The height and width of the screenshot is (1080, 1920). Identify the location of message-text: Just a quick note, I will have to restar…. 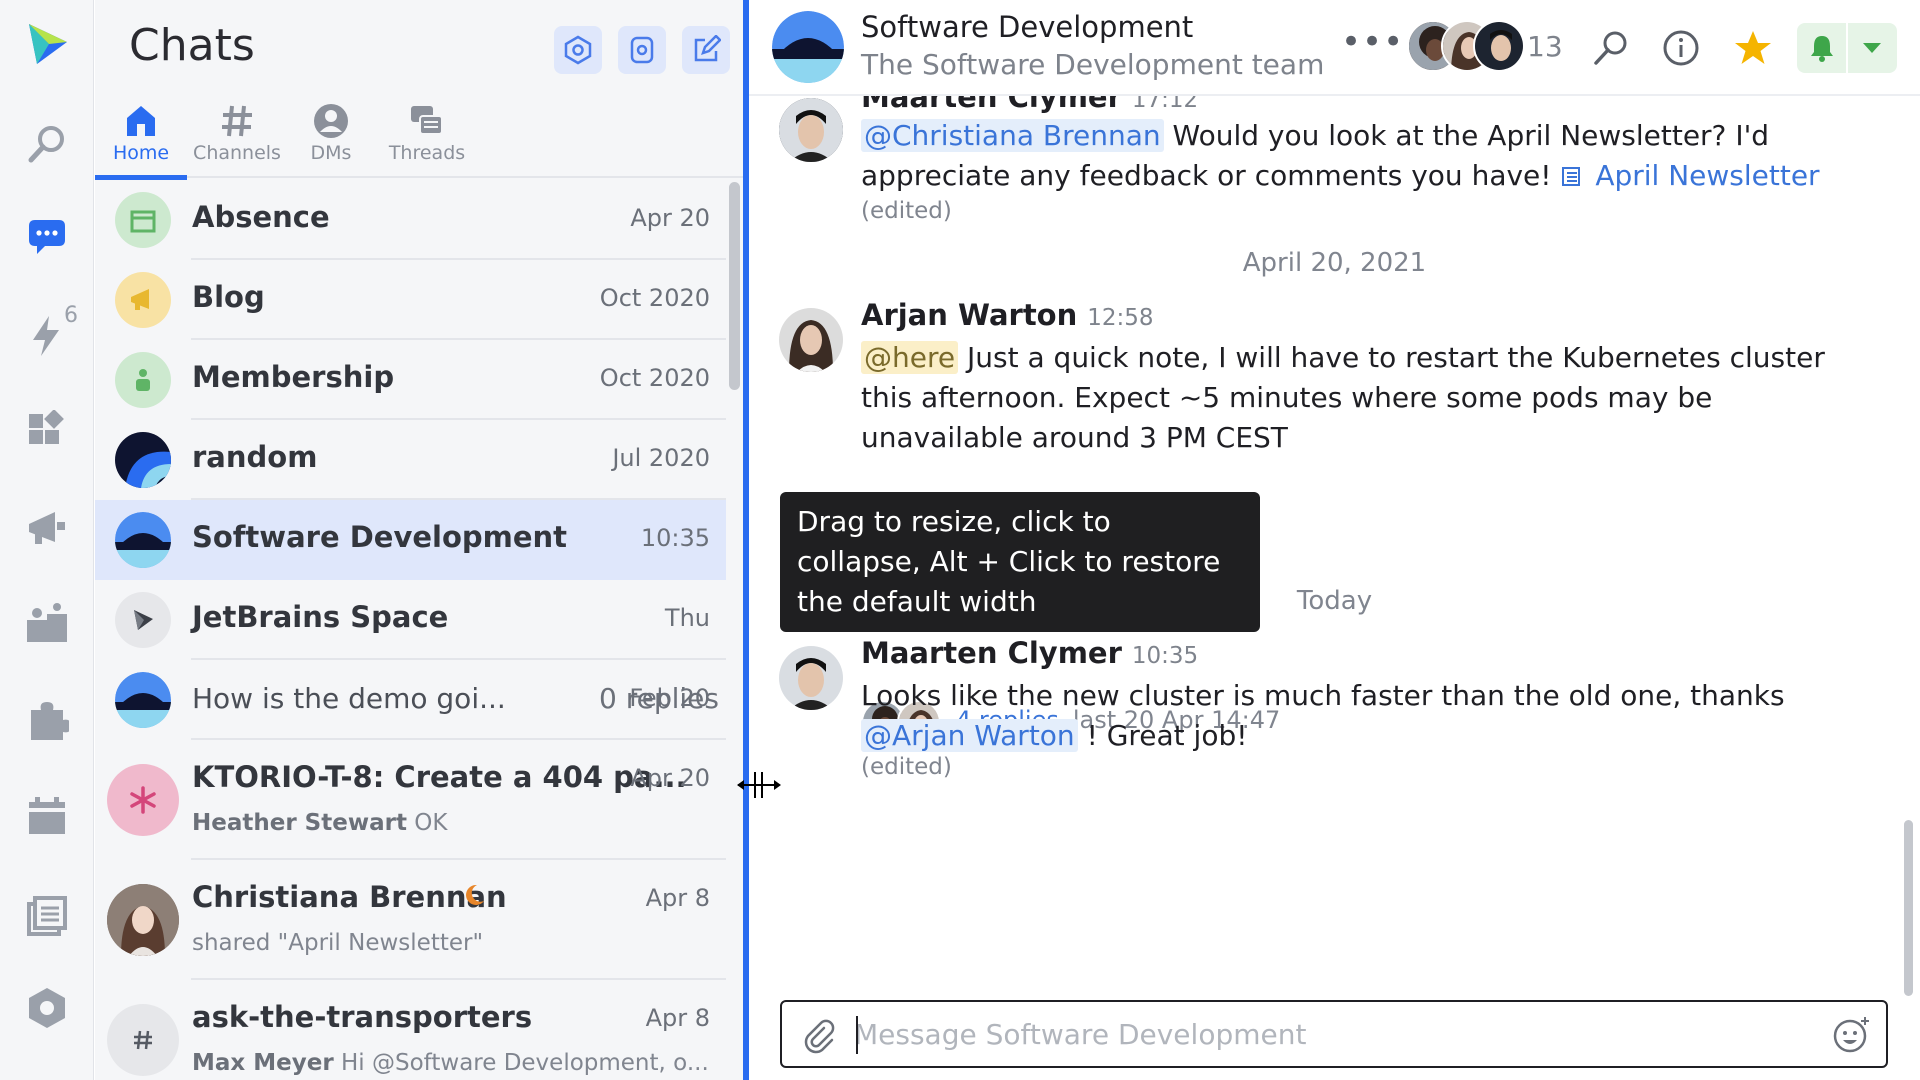
(1343, 397).